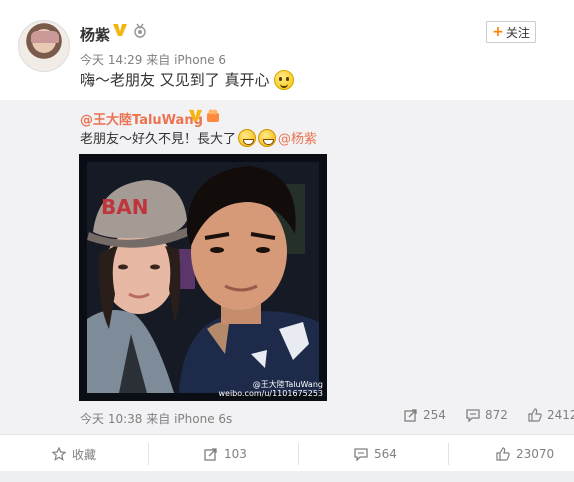 Image resolution: width=574 pixels, height=482 pixels. I want to click on repost-source: iPhone 6s, so click(203, 419).